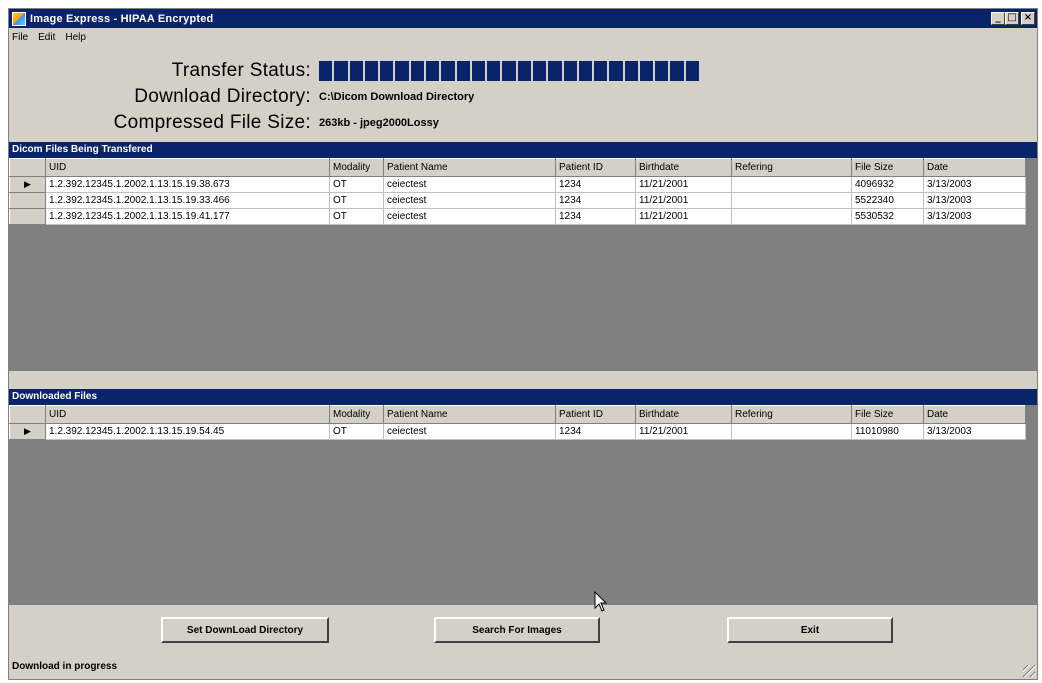 The width and height of the screenshot is (1042, 683). What do you see at coordinates (517, 630) in the screenshot?
I see `search-for-images-button: Search For Images` at bounding box center [517, 630].